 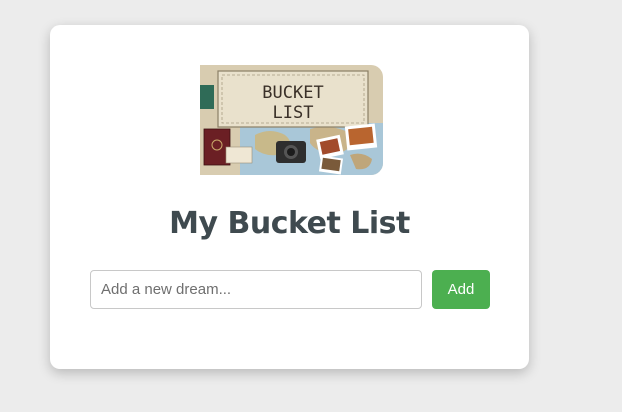 What do you see at coordinates (461, 289) in the screenshot?
I see `add-button: Add` at bounding box center [461, 289].